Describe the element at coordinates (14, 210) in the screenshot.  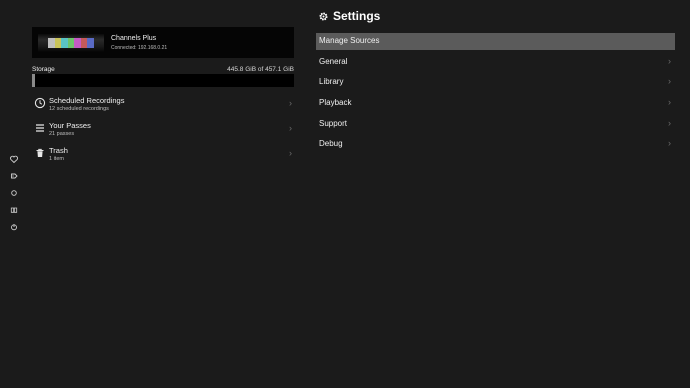
I see `book-icon` at that location.